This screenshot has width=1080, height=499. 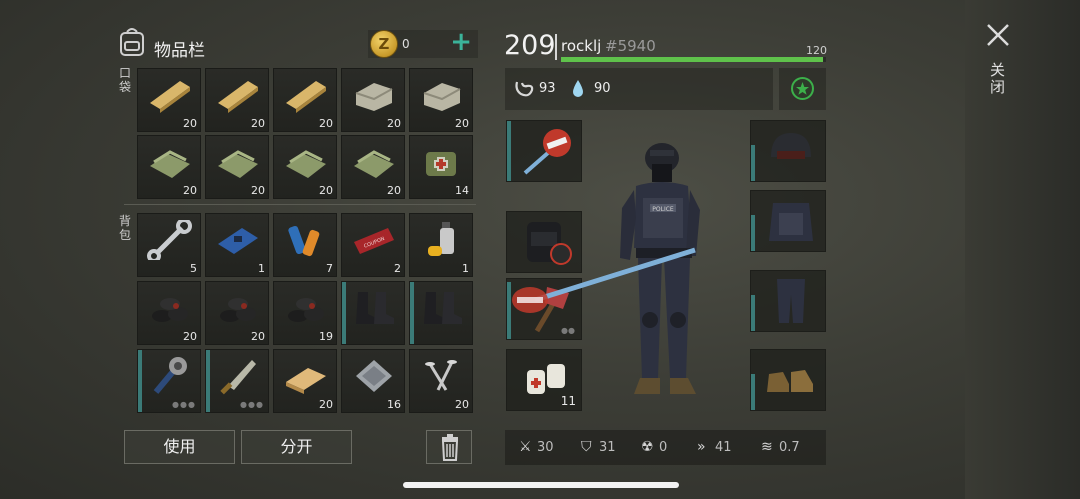 I want to click on backpack-slot-coal: 19, so click(x=305, y=313).